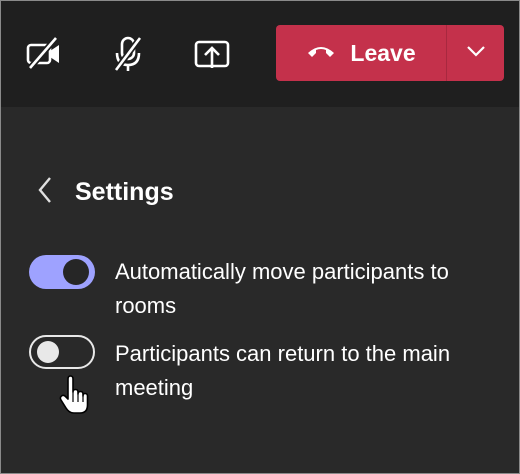 The image size is (520, 474). I want to click on leave-options-button, so click(475, 53).